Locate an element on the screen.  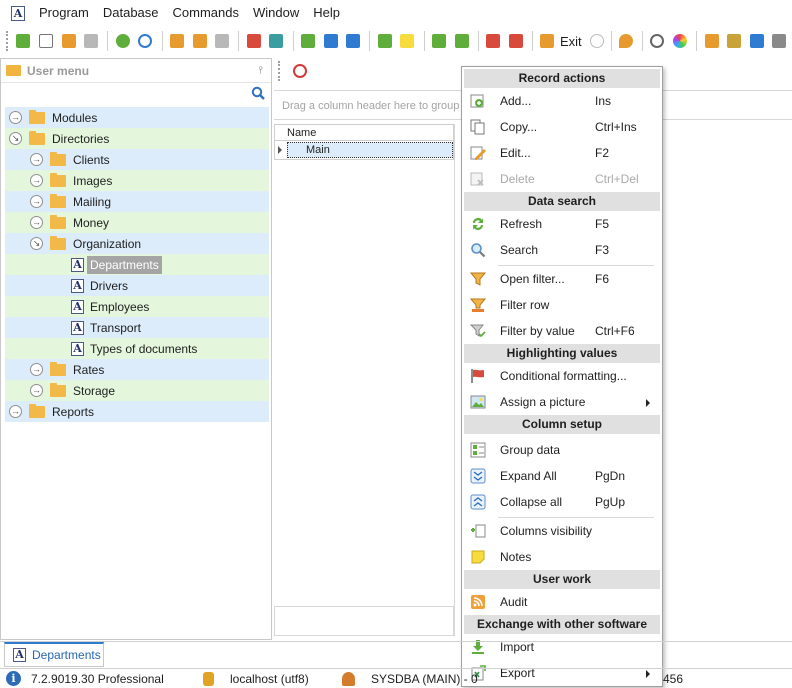
menu-database: Database is located at coordinates (131, 13).